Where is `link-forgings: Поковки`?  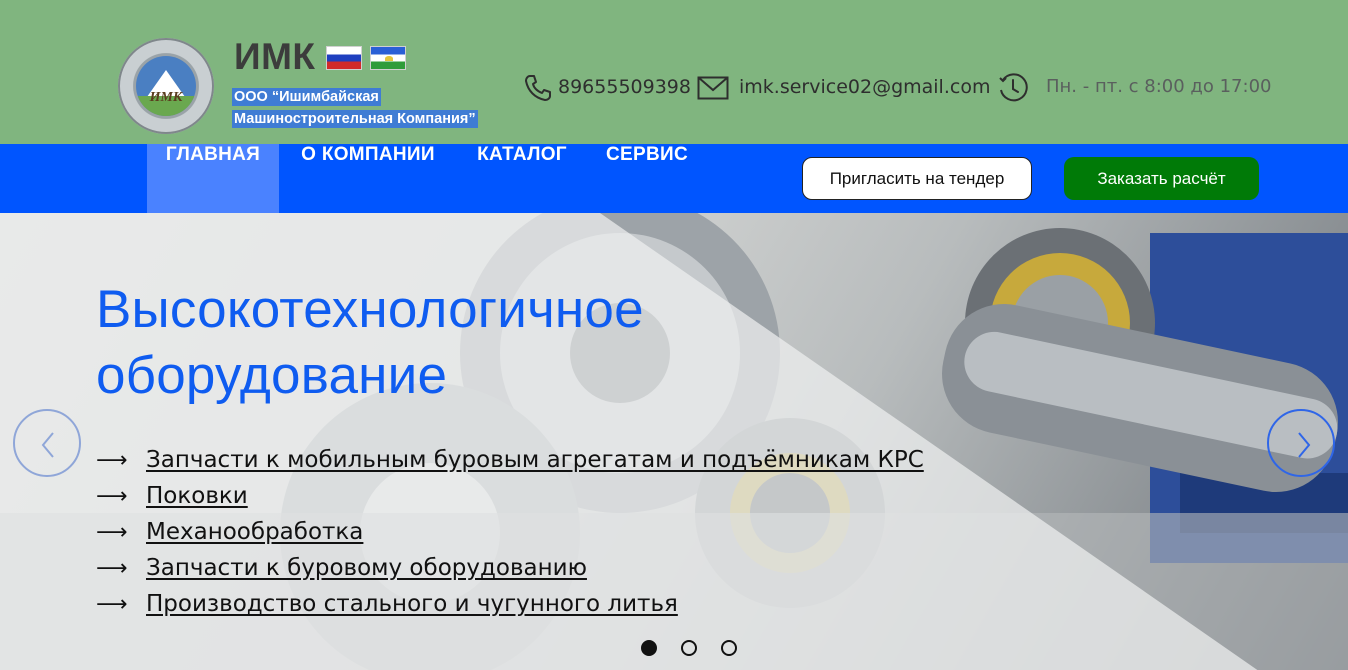
link-forgings: Поковки is located at coordinates (197, 496).